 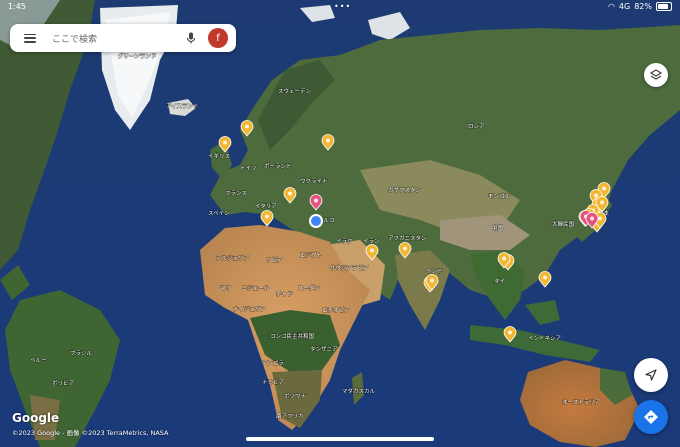 What do you see at coordinates (316, 221) in the screenshot?
I see `current-location-dot` at bounding box center [316, 221].